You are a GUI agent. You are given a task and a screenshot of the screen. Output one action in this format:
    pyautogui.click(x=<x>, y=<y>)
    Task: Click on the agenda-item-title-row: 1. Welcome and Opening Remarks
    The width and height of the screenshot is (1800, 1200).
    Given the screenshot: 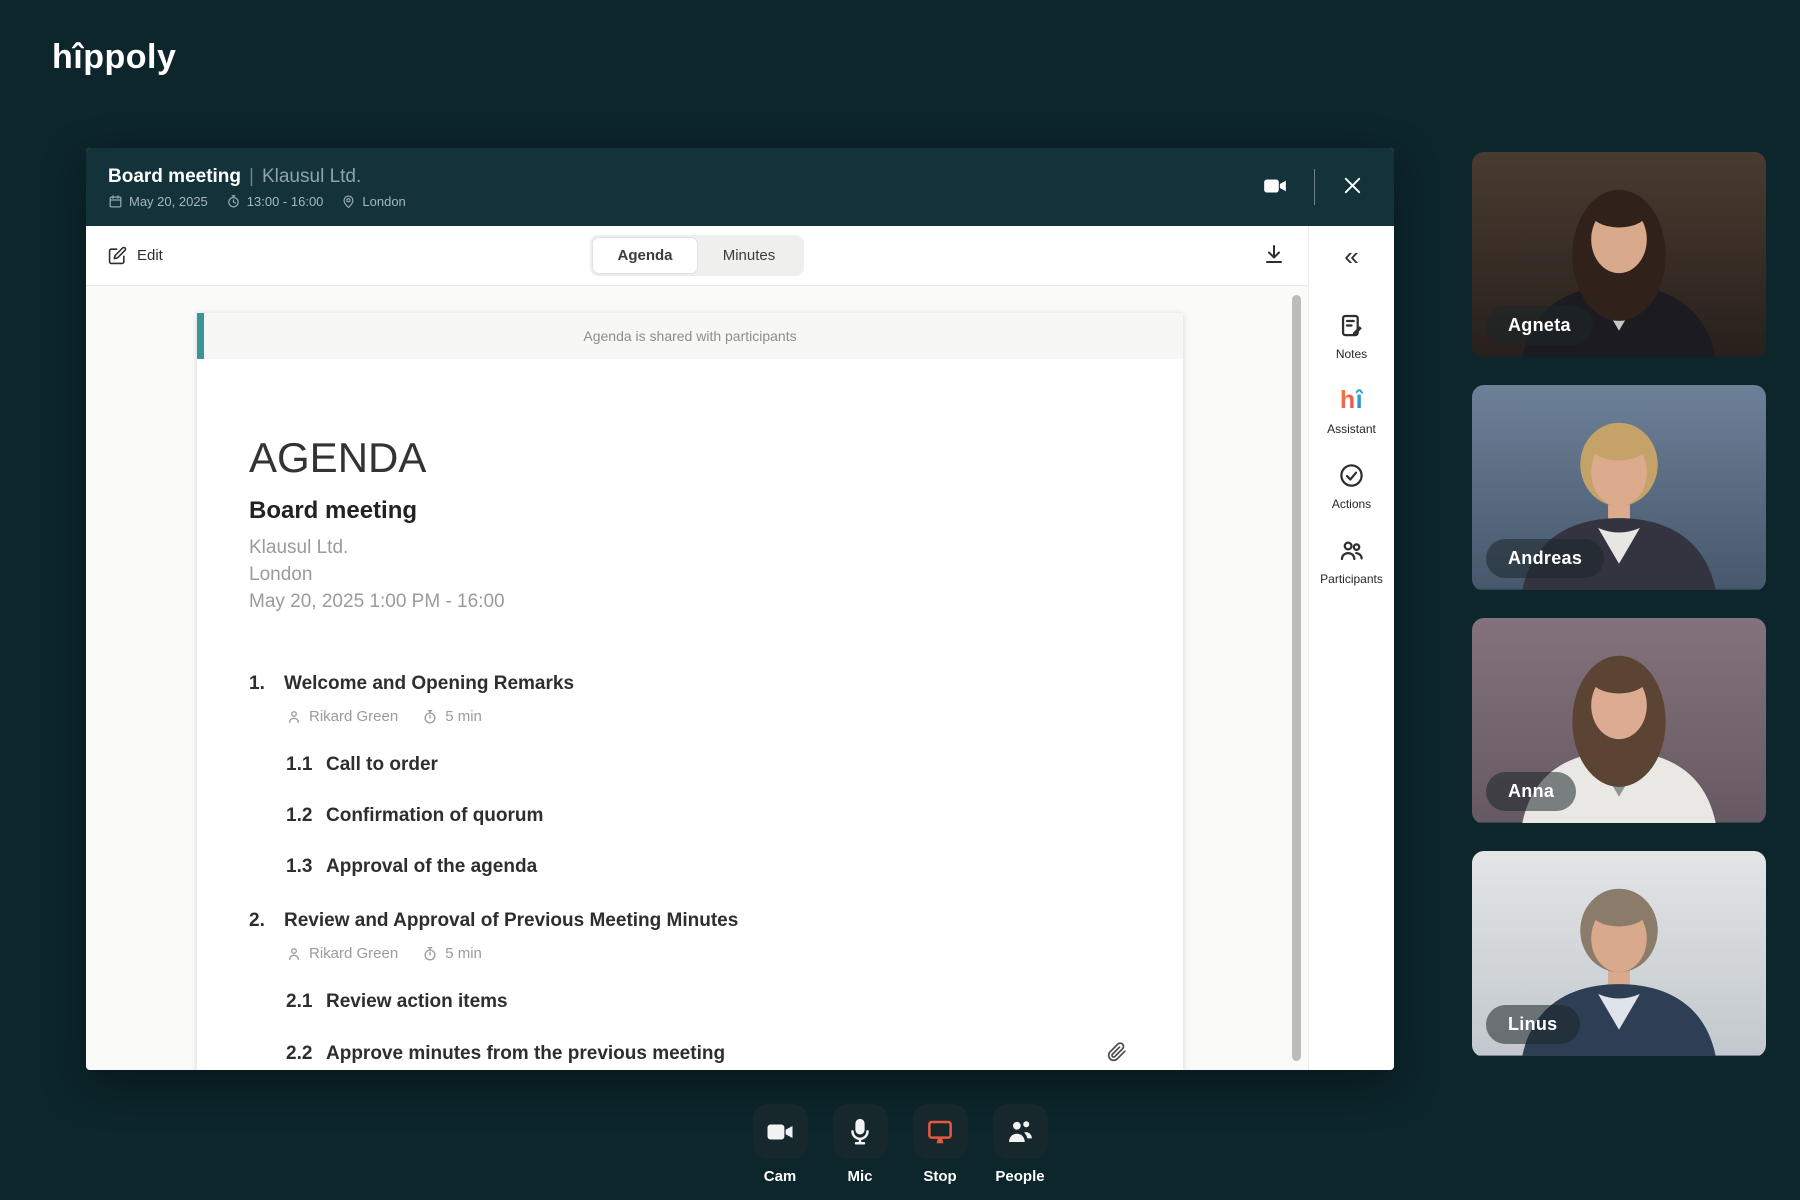 What is the action you would take?
    pyautogui.click(x=688, y=684)
    